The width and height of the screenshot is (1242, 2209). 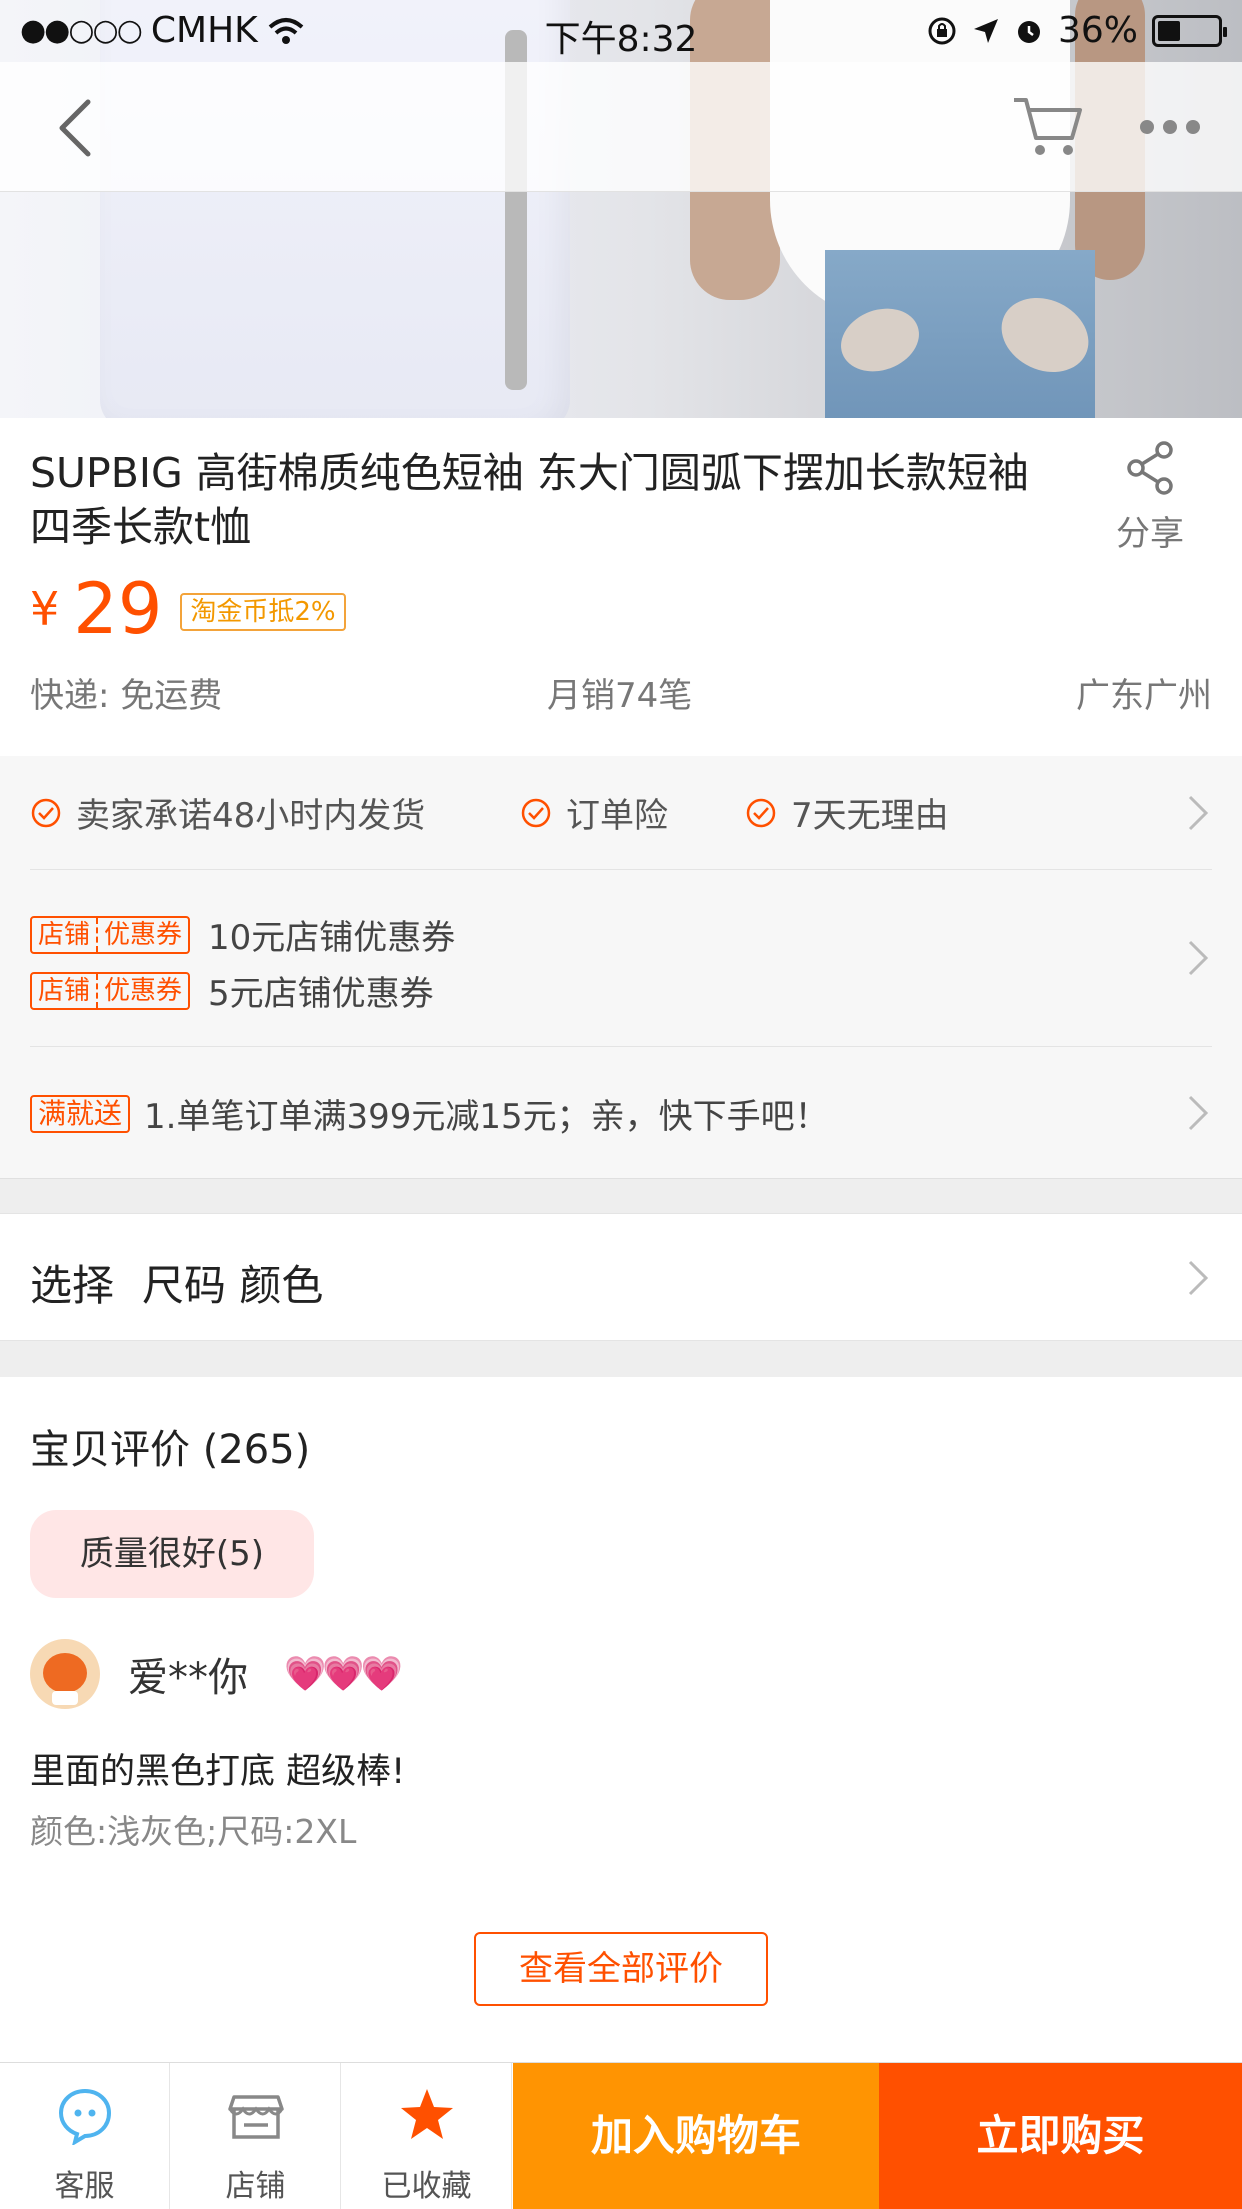 What do you see at coordinates (172, 1554) in the screenshot?
I see `review-tag-chip: 质量很好(5)` at bounding box center [172, 1554].